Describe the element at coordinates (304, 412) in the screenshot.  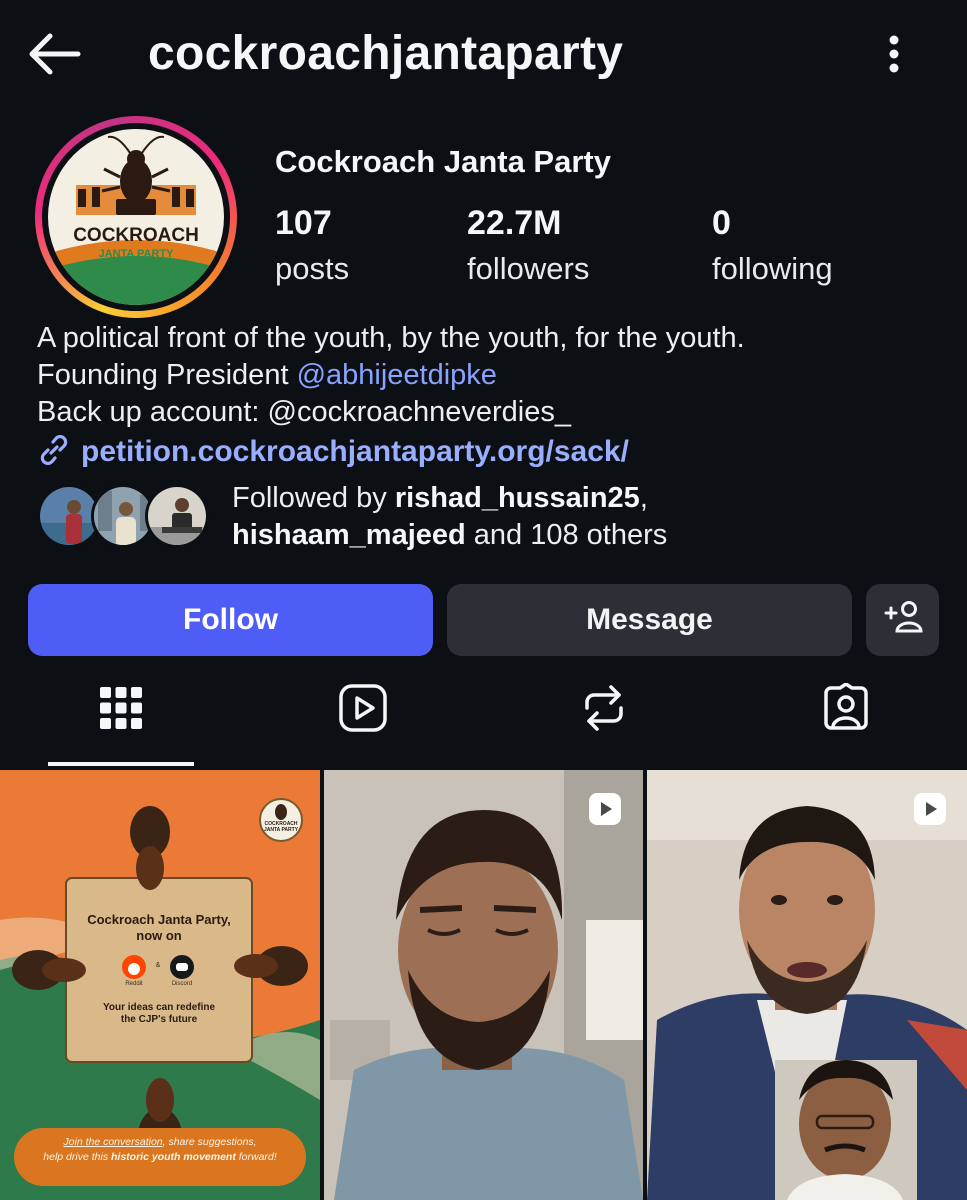
I see `bio-line: Back up account: @cockroachneverdies_` at that location.